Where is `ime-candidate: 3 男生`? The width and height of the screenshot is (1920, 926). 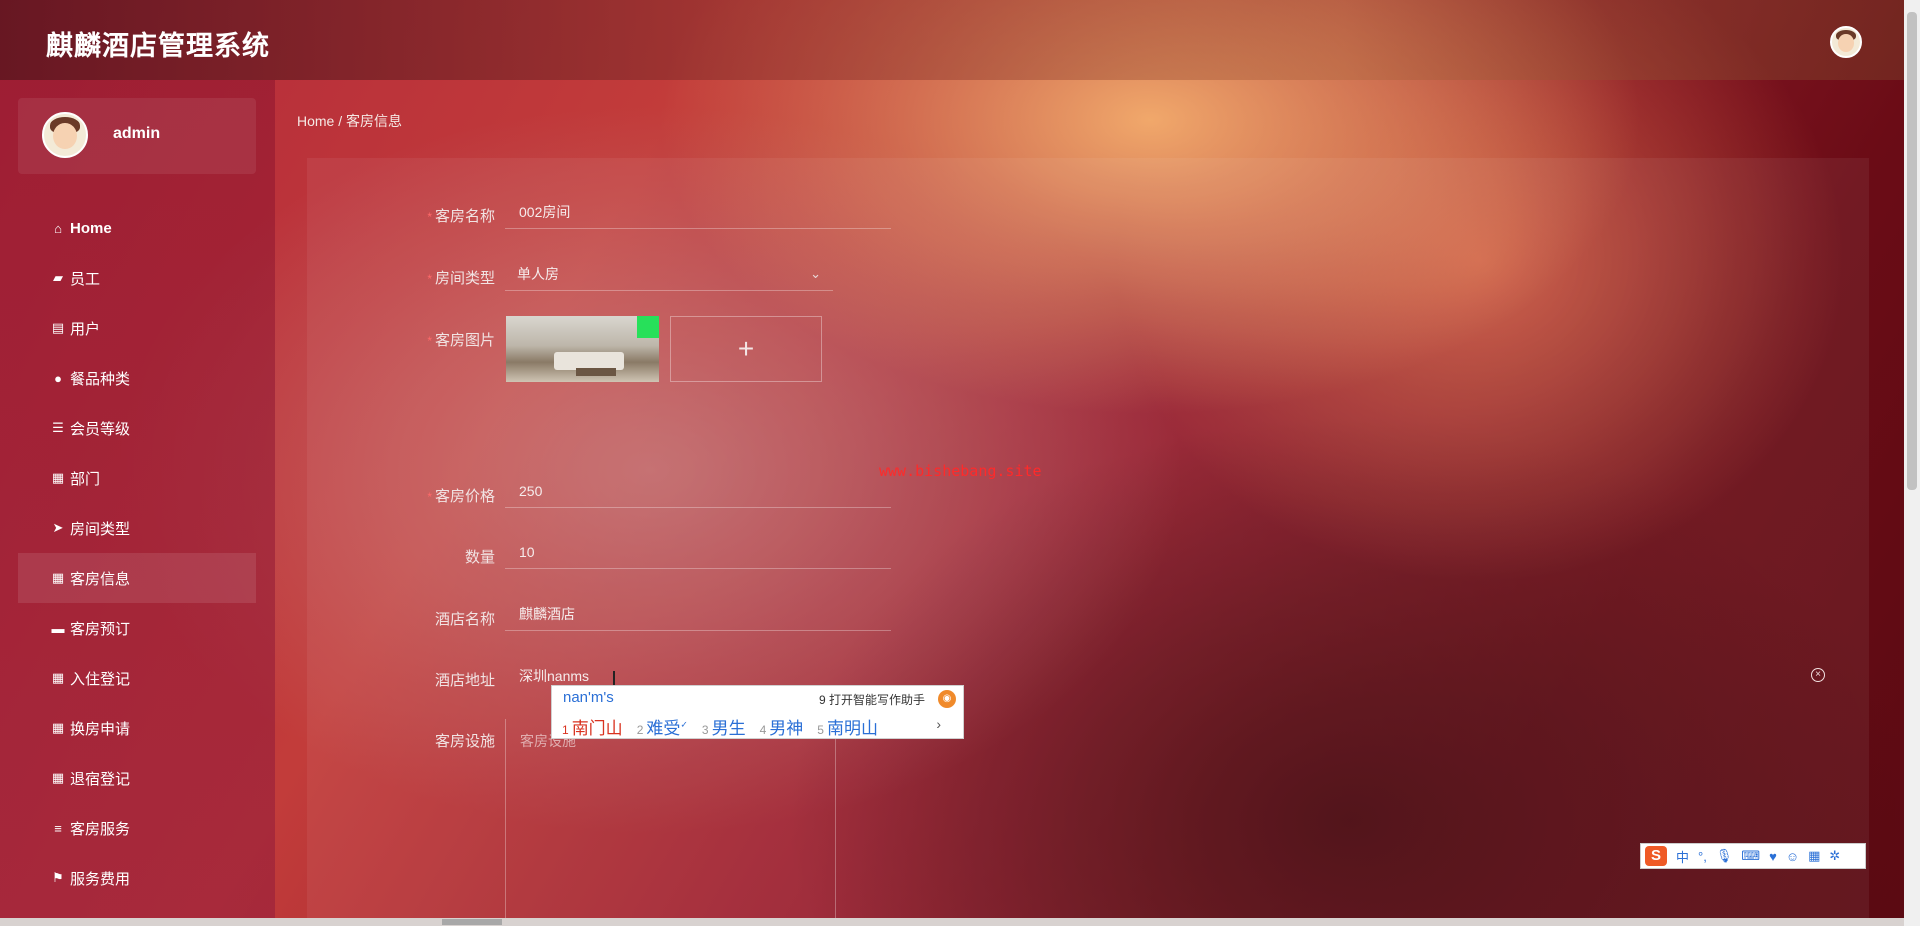
ime-candidate: 3 男生 is located at coordinates (724, 726).